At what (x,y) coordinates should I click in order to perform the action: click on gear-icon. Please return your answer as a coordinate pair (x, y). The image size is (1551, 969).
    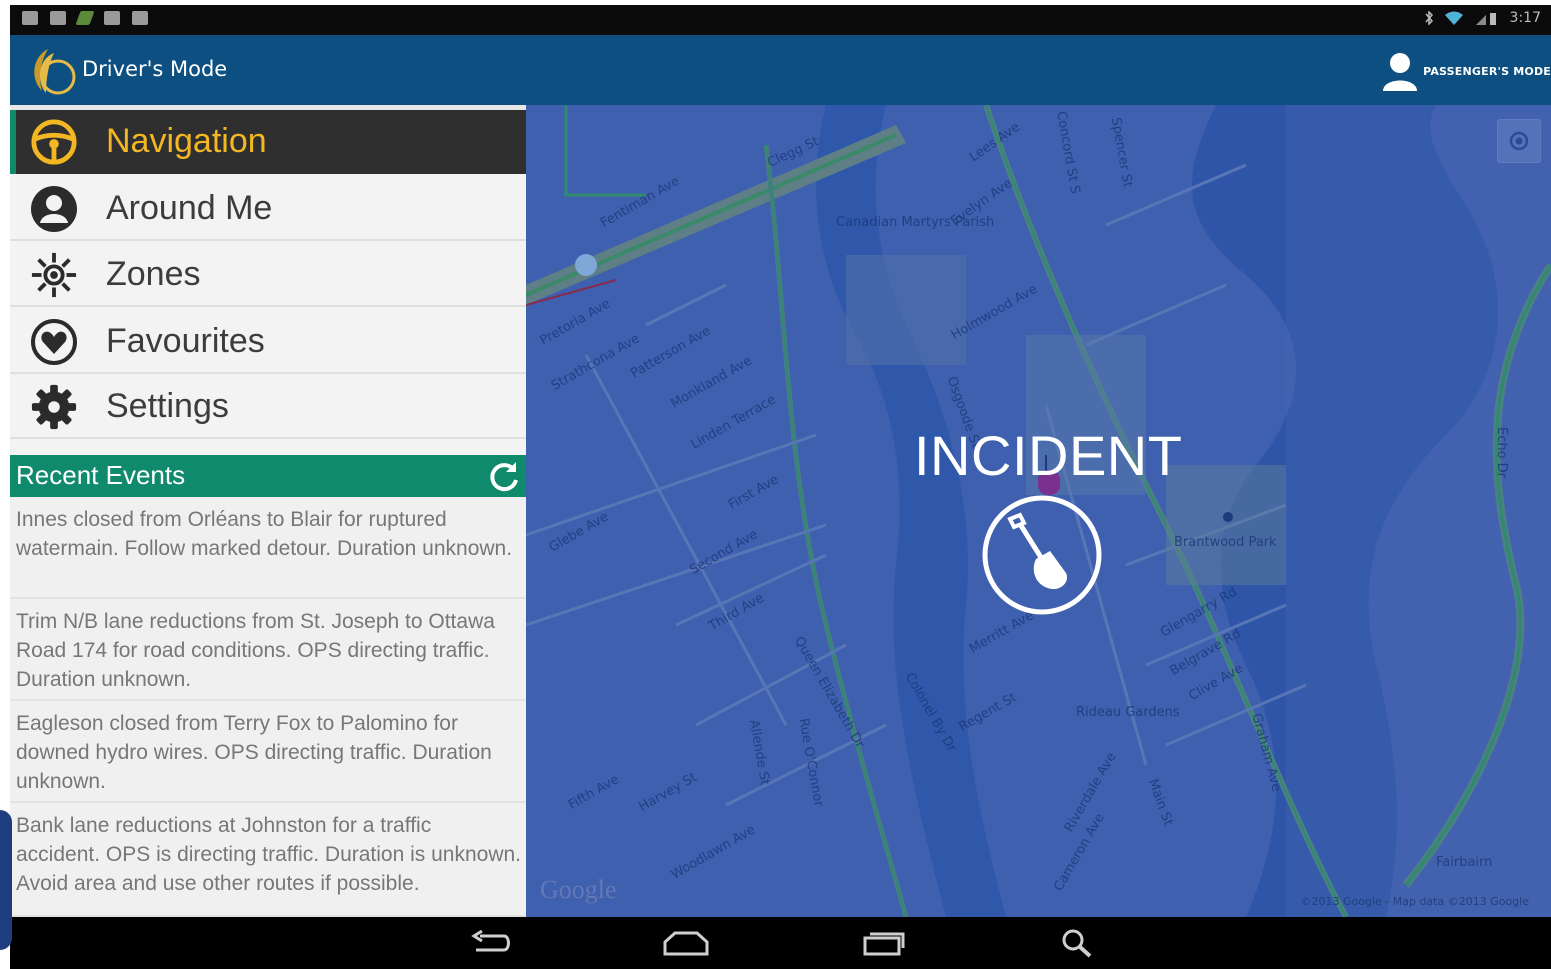
    Looking at the image, I should click on (54, 407).